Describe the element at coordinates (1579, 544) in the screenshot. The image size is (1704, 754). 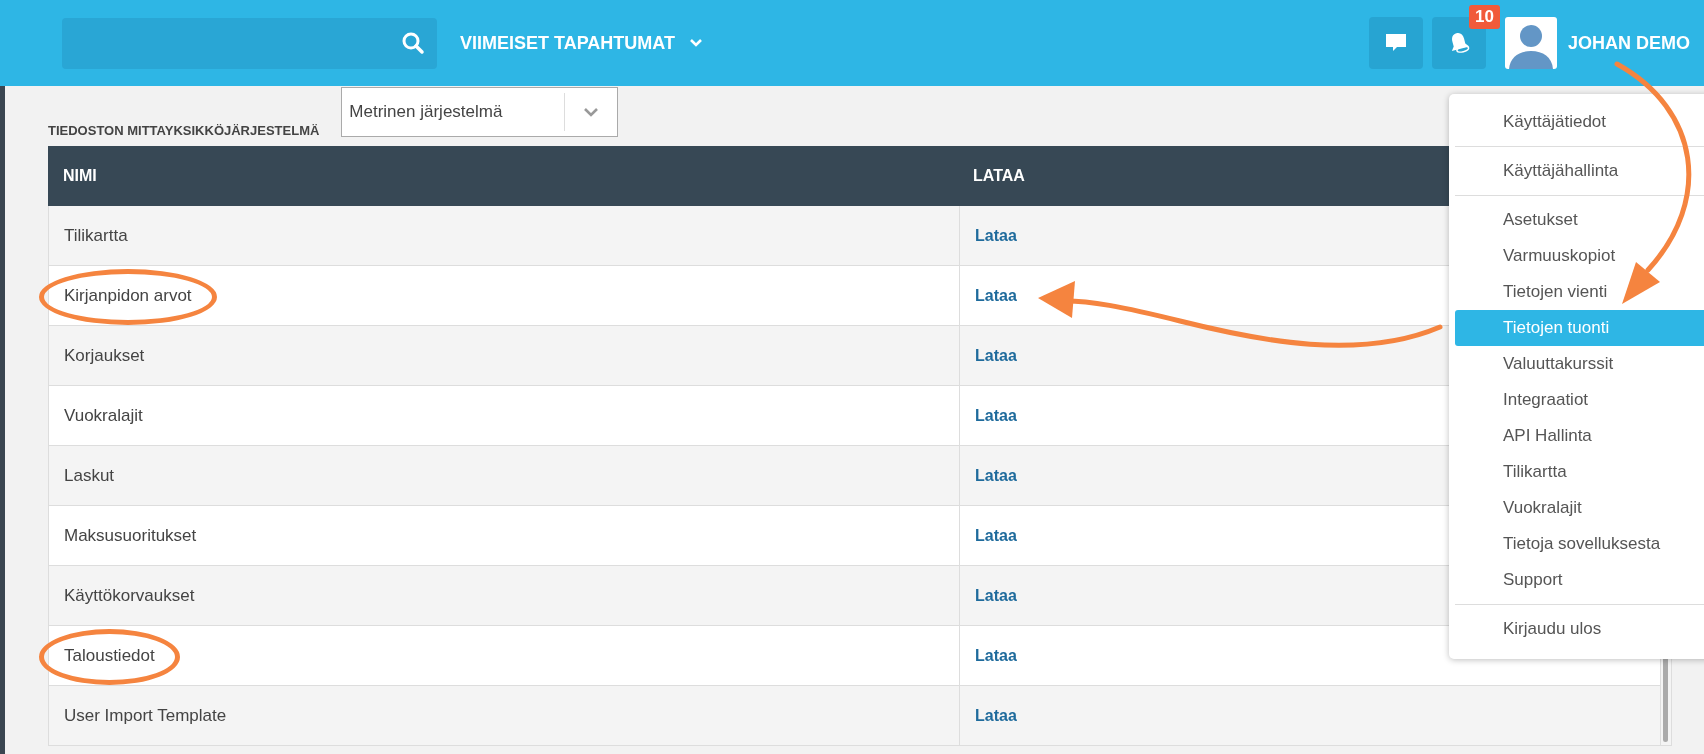
I see `menu-item: Tietoja sovelluksesta` at that location.